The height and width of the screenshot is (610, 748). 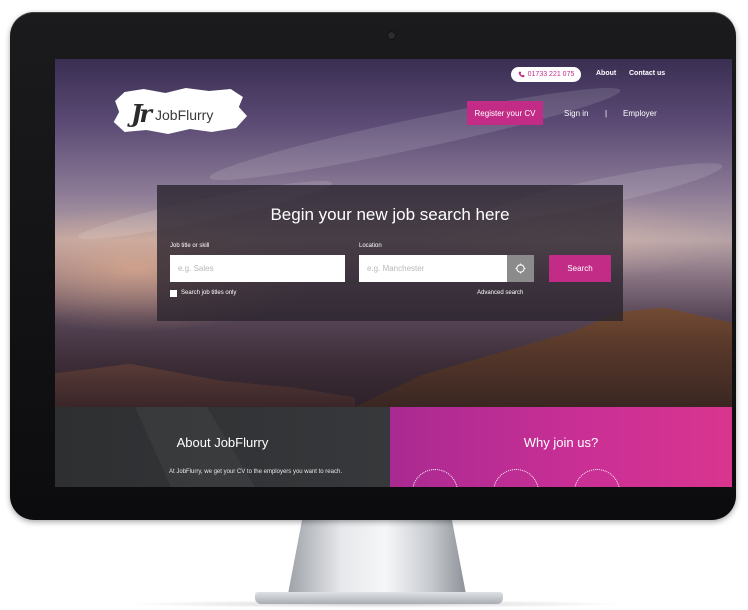 I want to click on logo-text: JobFlurry, so click(x=184, y=115).